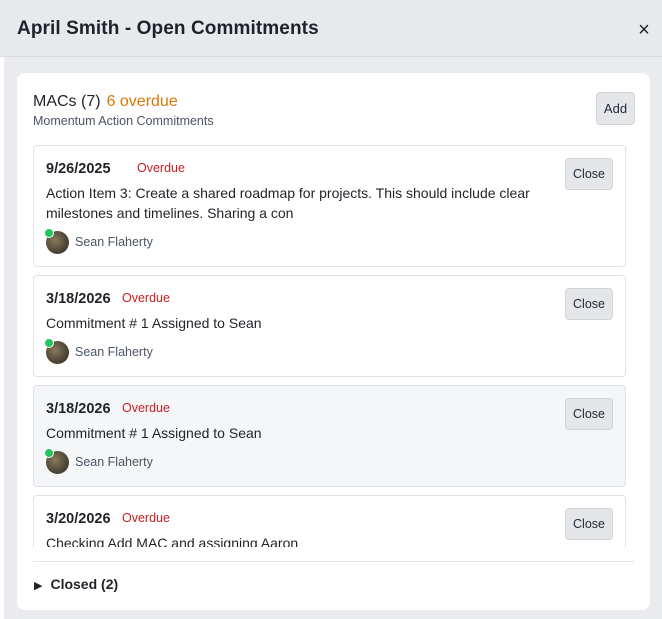  Describe the element at coordinates (331, 28) in the screenshot. I see `modal-header: April Smith - Open Commitments ×` at that location.